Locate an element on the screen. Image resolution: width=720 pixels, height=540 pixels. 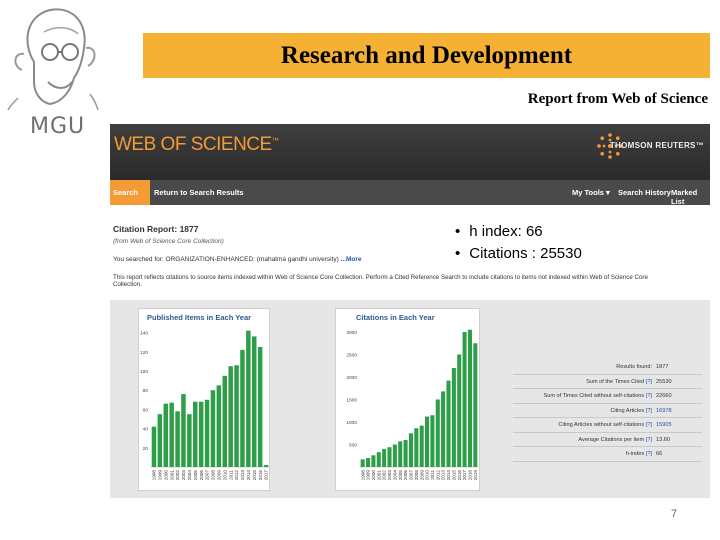
y-tick-label: 140 is located at coordinates (144, 334).